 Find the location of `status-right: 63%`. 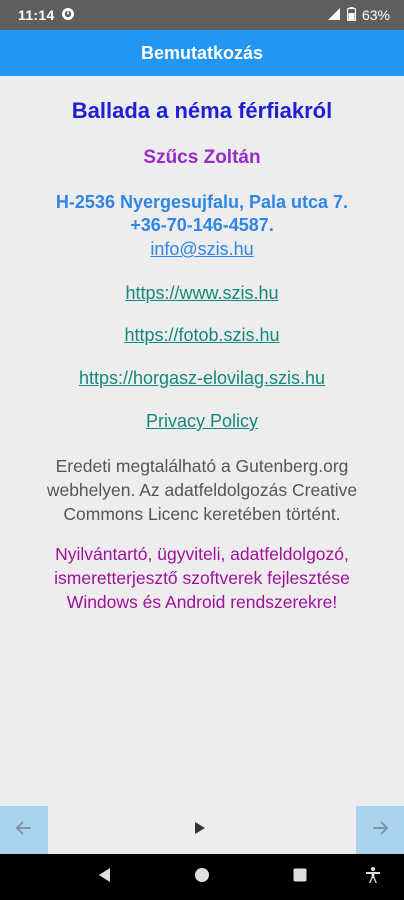

status-right: 63% is located at coordinates (358, 15).